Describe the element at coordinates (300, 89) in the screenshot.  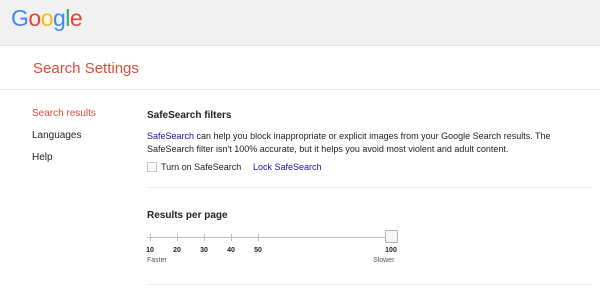
I see `title-divider` at that location.